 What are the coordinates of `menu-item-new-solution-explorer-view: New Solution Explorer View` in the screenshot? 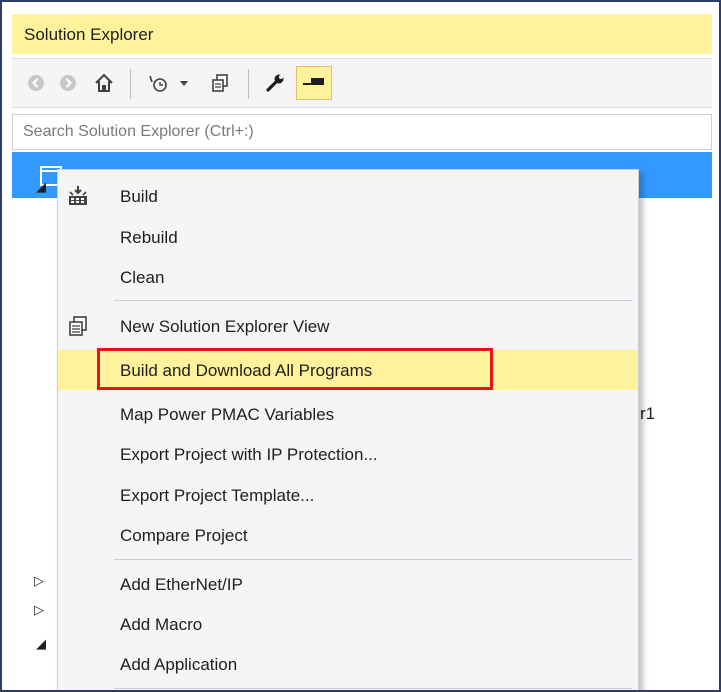 It's located at (348, 326).